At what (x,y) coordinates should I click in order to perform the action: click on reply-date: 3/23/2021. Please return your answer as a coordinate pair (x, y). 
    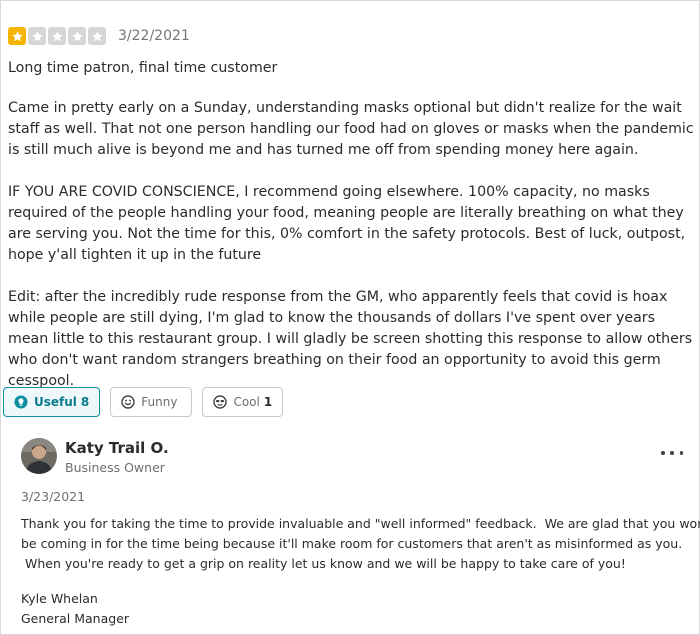
    Looking at the image, I should click on (53, 496).